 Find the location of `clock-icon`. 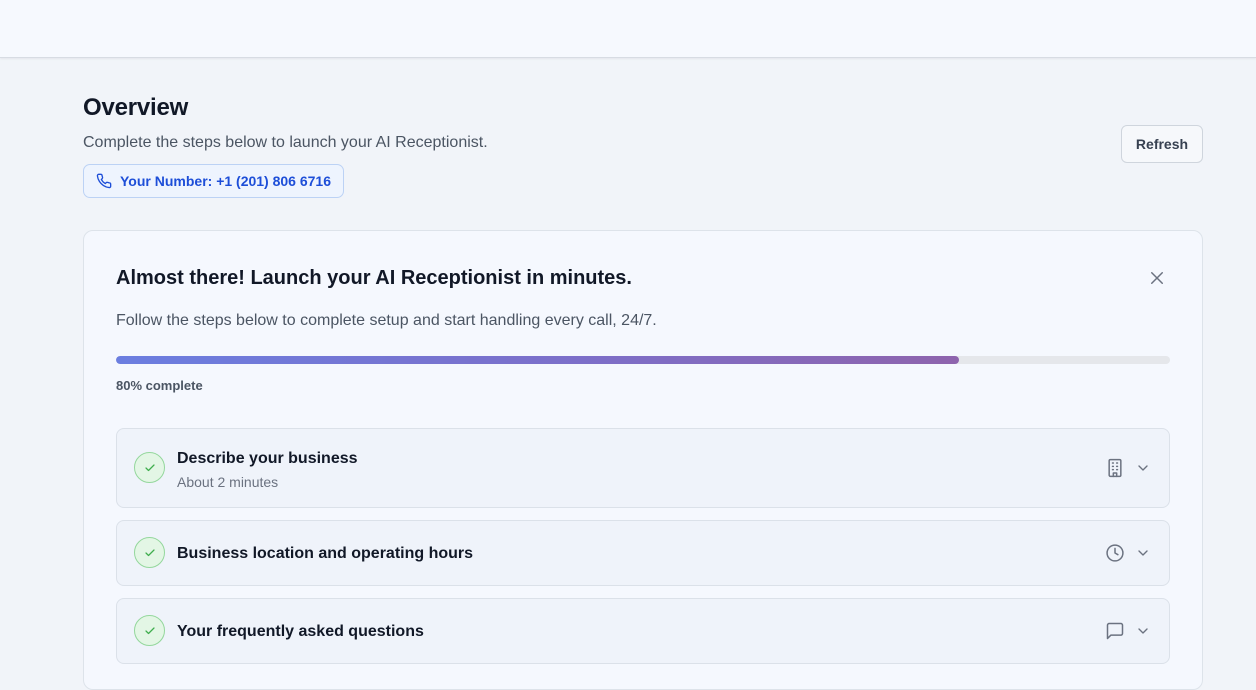

clock-icon is located at coordinates (1115, 553).